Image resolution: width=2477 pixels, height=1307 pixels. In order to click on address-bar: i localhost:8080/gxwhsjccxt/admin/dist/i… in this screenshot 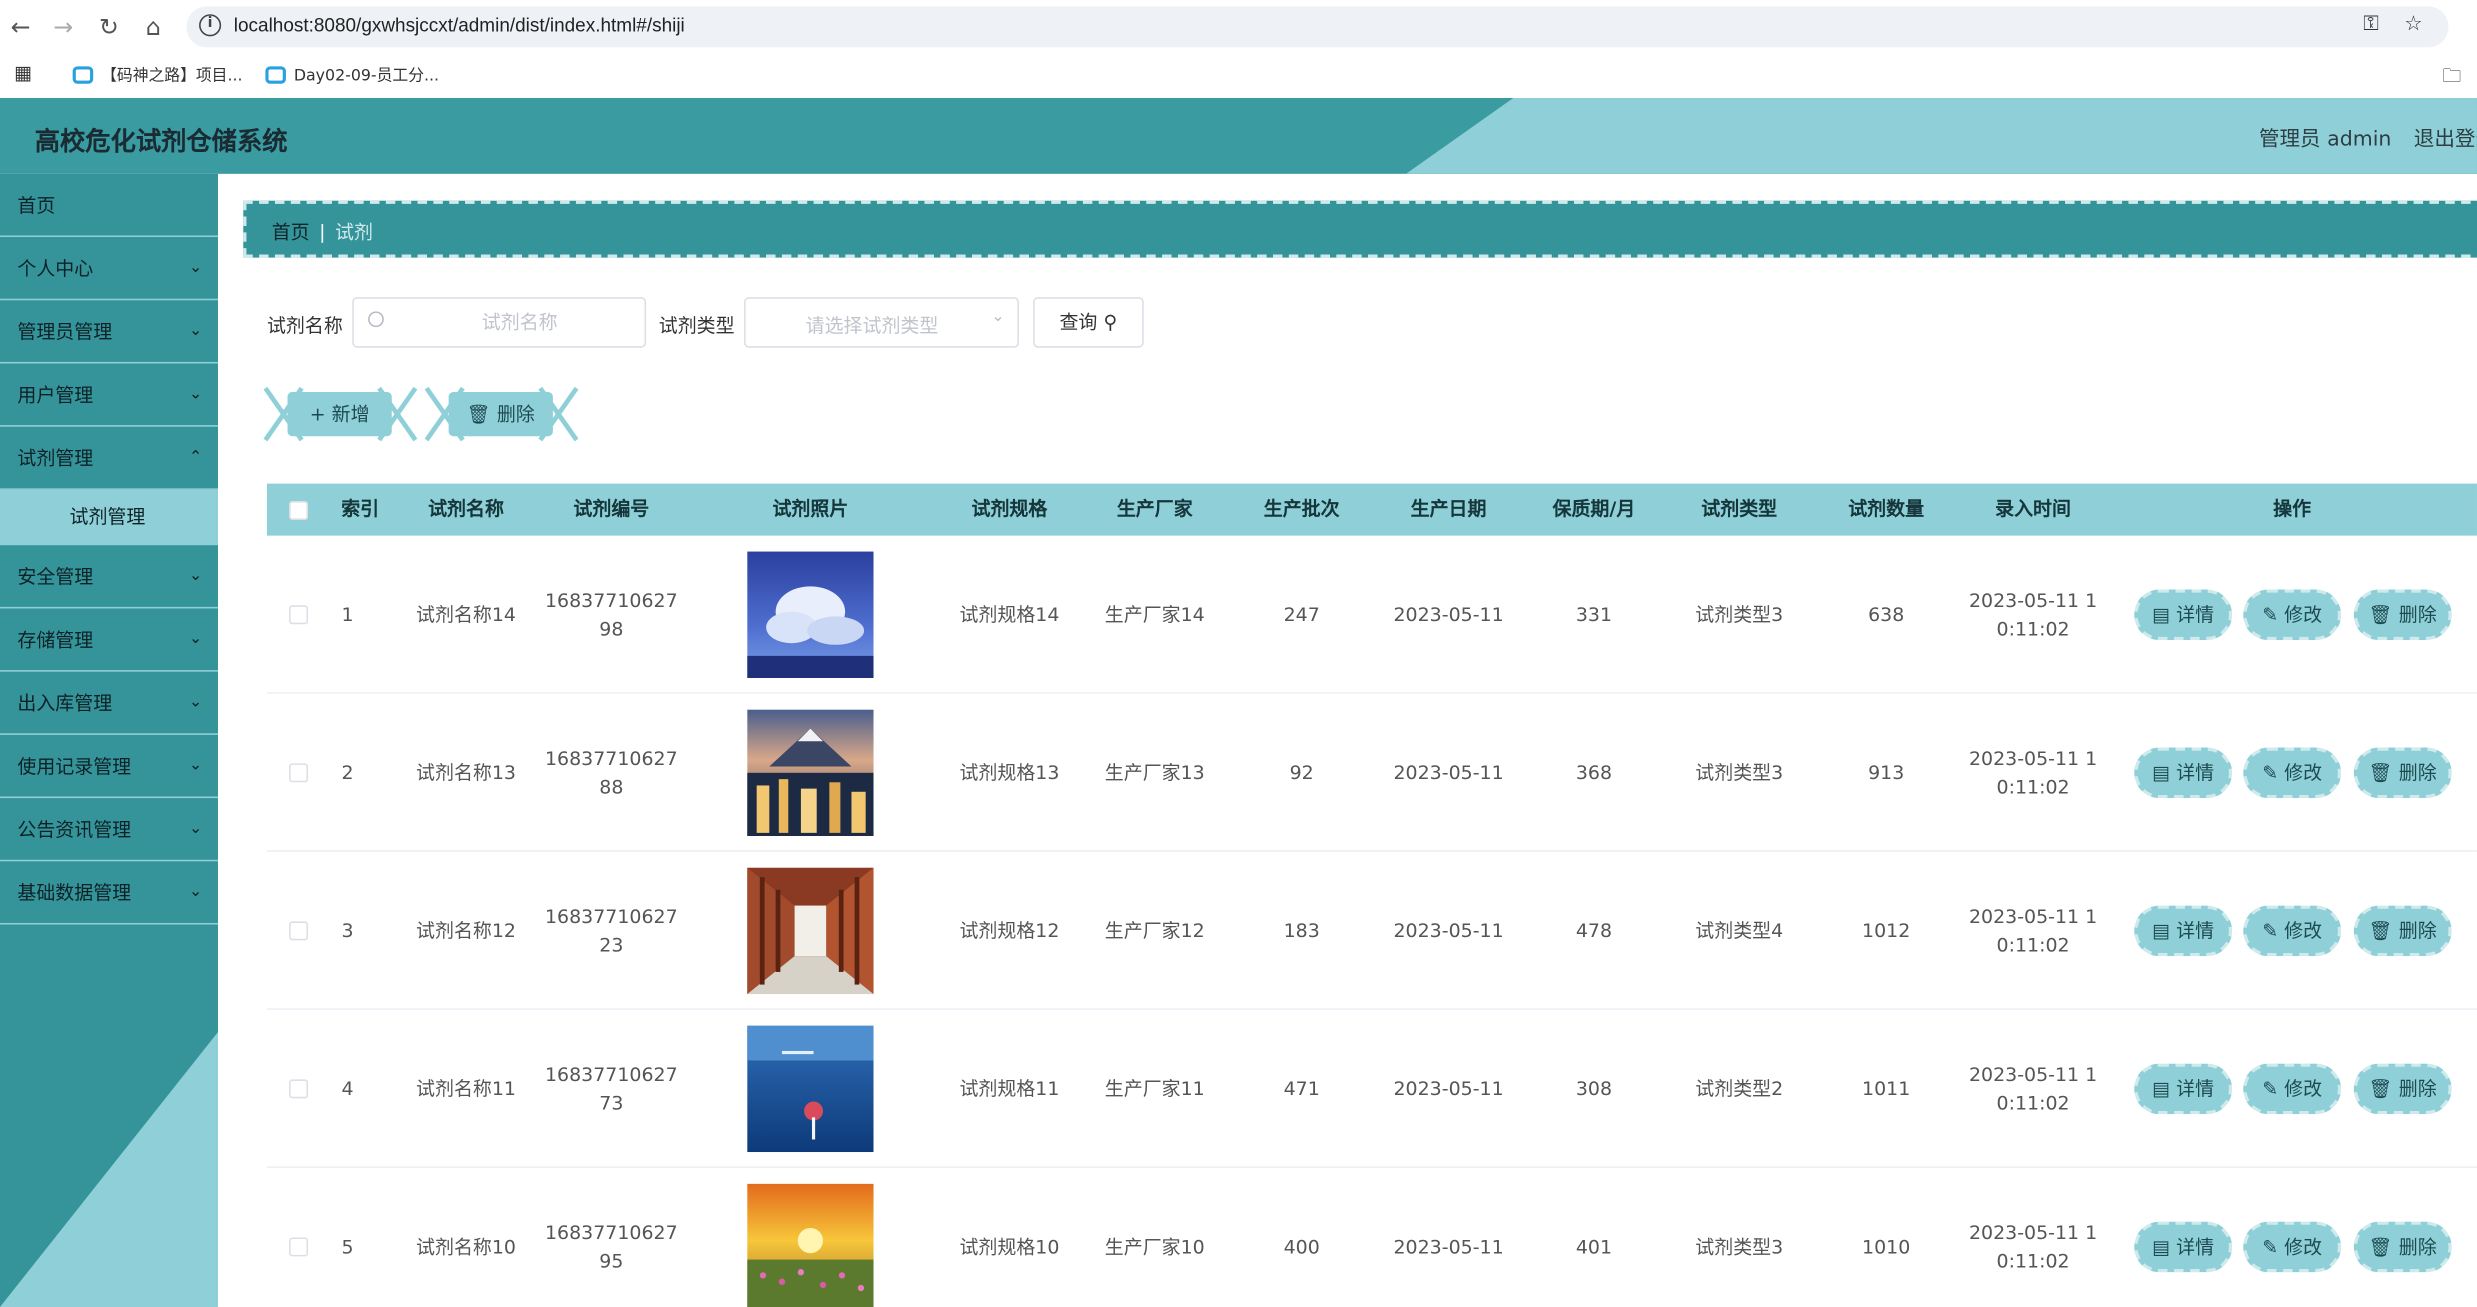, I will do `click(1317, 27)`.